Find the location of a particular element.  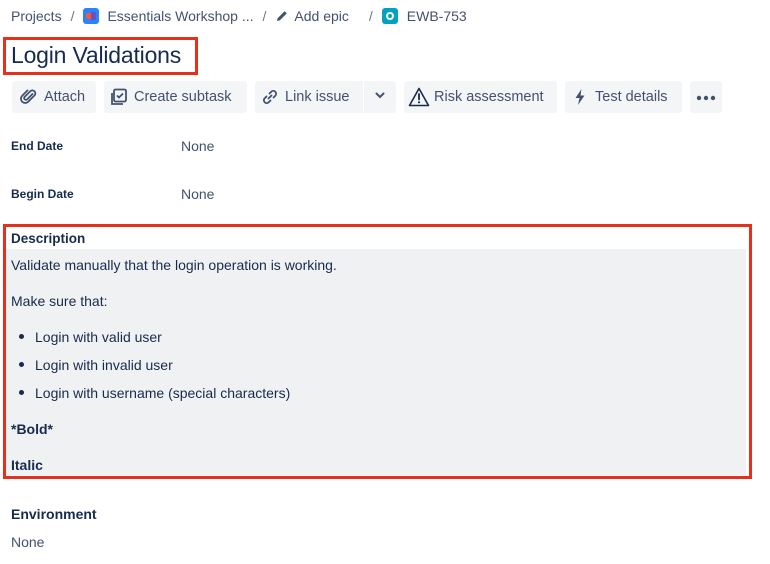

more-icon is located at coordinates (706, 97).